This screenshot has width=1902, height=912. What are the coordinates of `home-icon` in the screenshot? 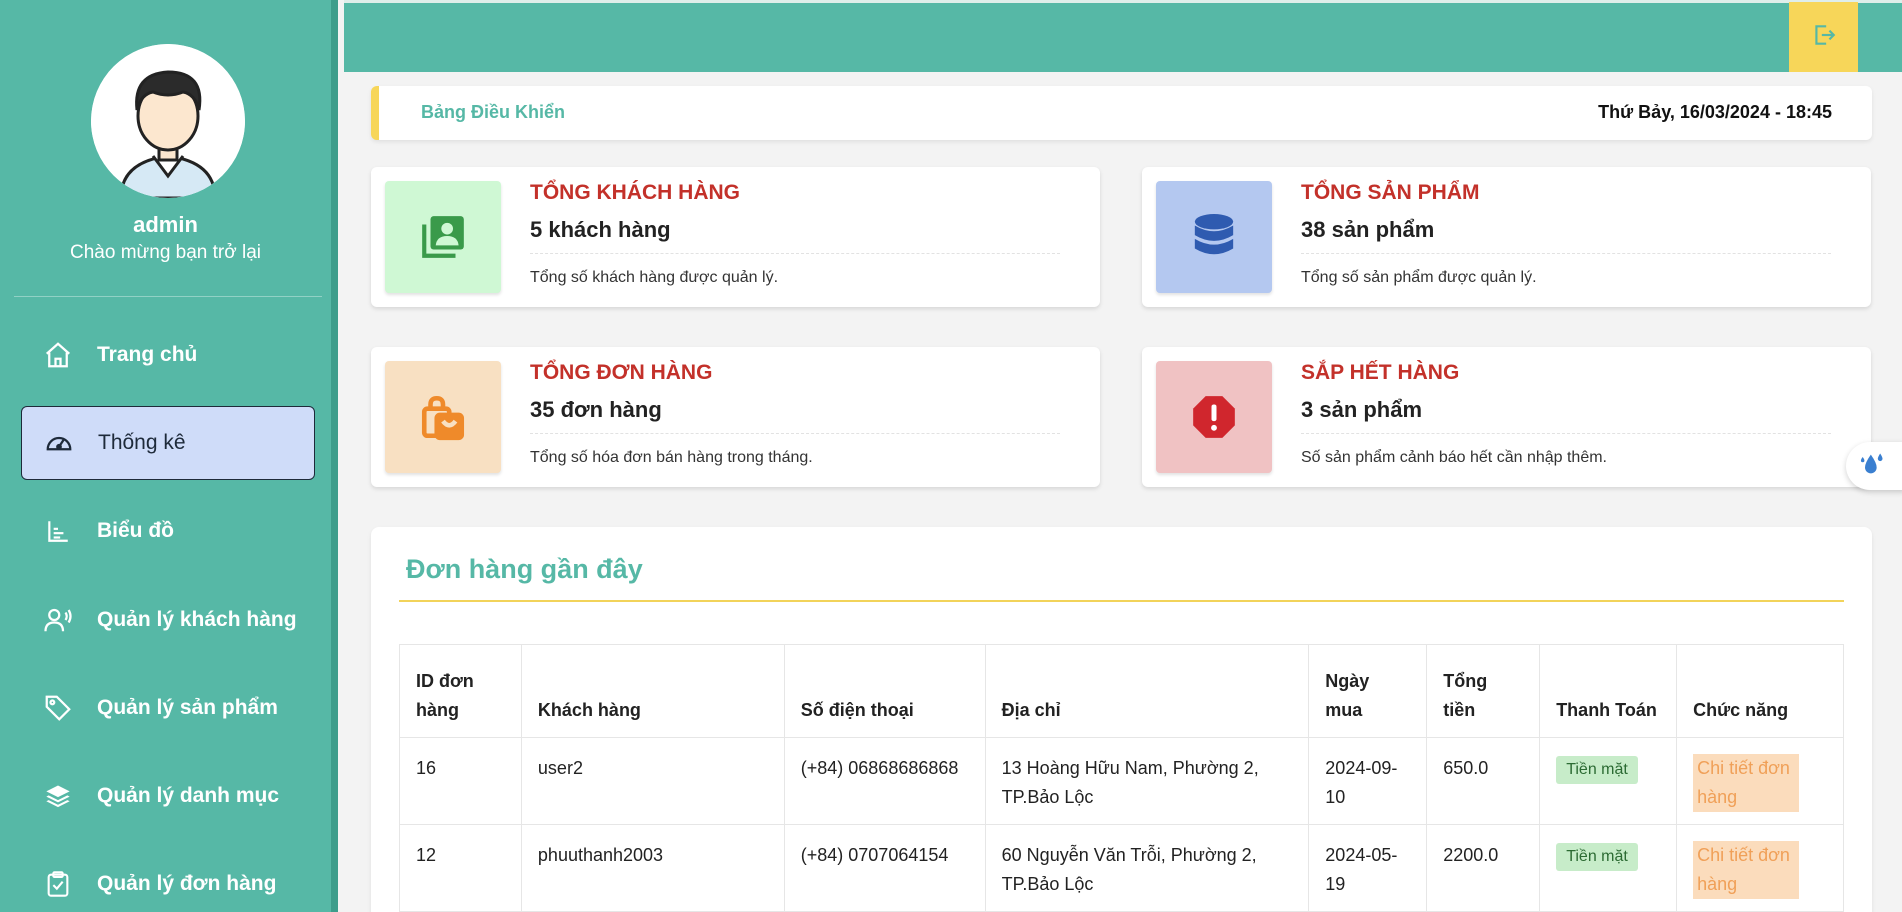 It's located at (58, 355).